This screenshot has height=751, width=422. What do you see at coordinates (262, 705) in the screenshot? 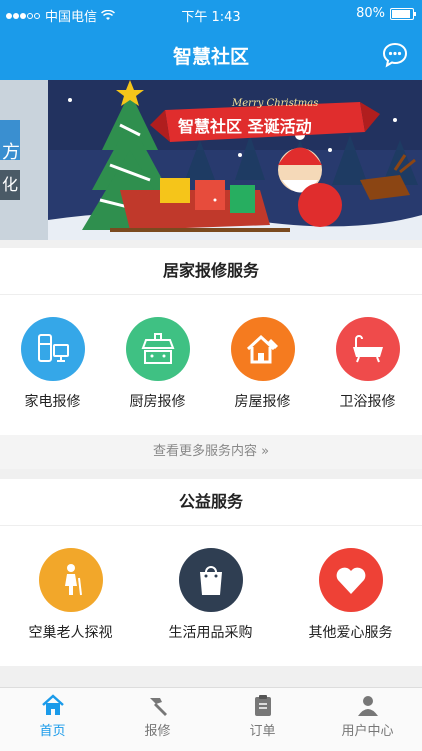
I see `clipboard-icon` at bounding box center [262, 705].